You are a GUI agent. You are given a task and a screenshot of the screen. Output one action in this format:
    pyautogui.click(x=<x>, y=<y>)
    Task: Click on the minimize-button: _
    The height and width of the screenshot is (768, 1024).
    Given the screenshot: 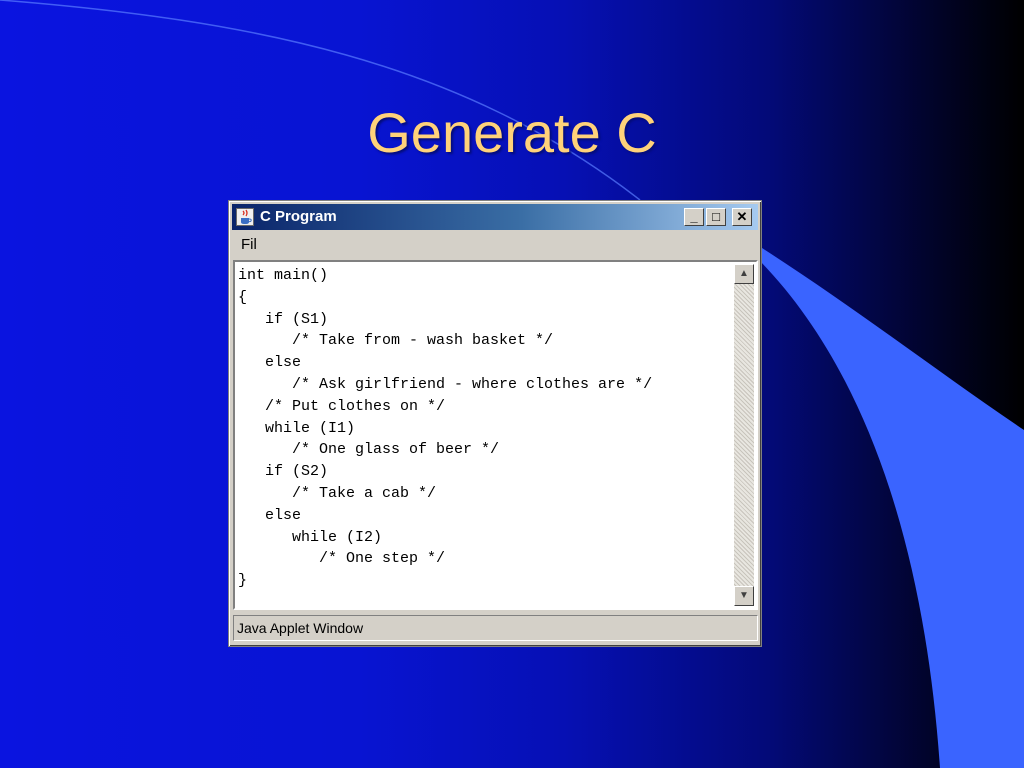 What is the action you would take?
    pyautogui.click(x=694, y=217)
    